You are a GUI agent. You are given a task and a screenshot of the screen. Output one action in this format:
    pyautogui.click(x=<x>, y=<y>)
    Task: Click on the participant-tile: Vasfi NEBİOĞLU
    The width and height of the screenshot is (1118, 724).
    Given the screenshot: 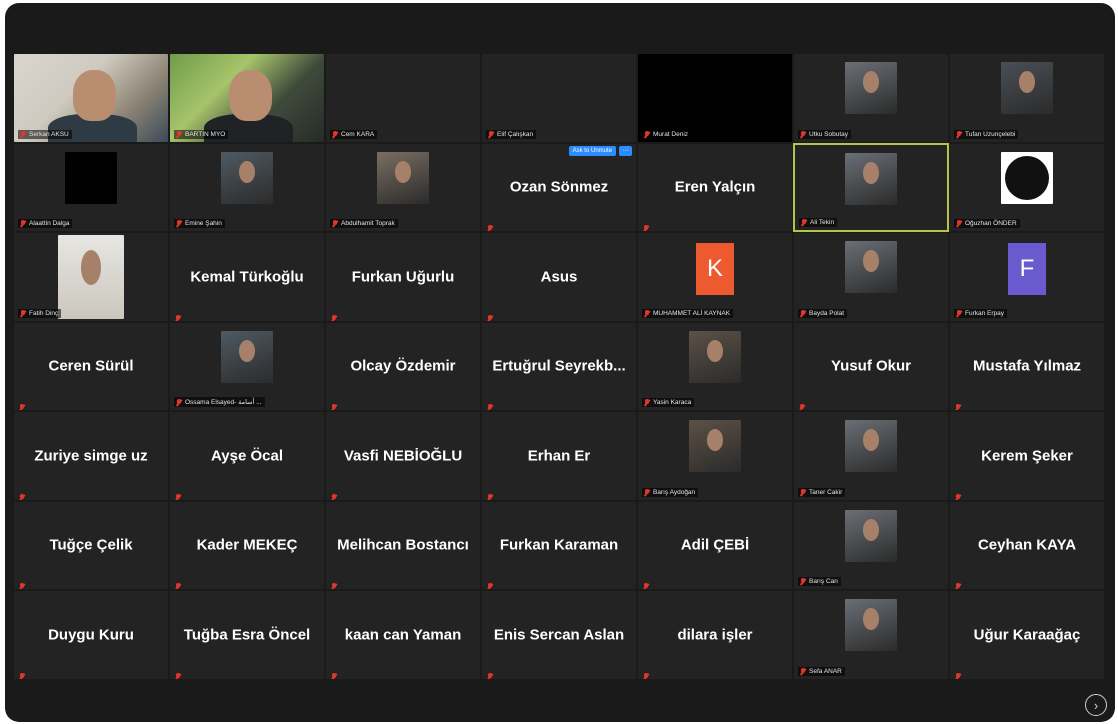 What is the action you would take?
    pyautogui.click(x=403, y=456)
    